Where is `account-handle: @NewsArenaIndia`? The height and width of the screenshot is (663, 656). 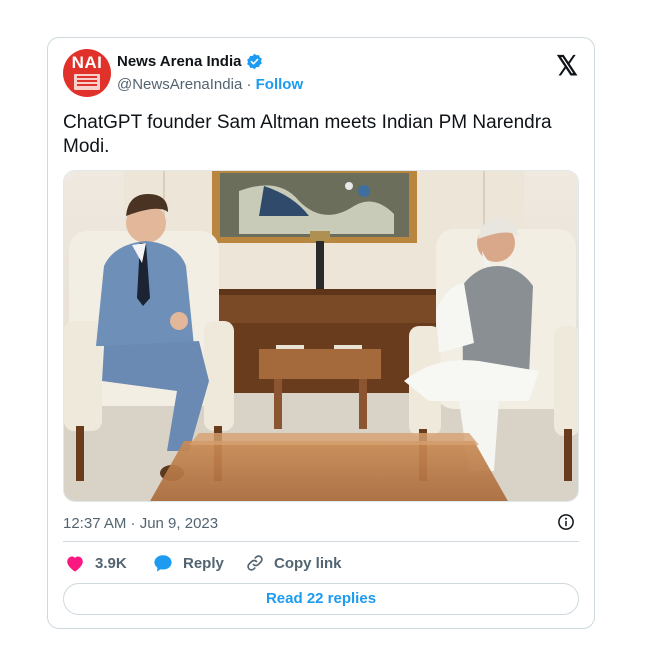 account-handle: @NewsArenaIndia is located at coordinates (179, 84).